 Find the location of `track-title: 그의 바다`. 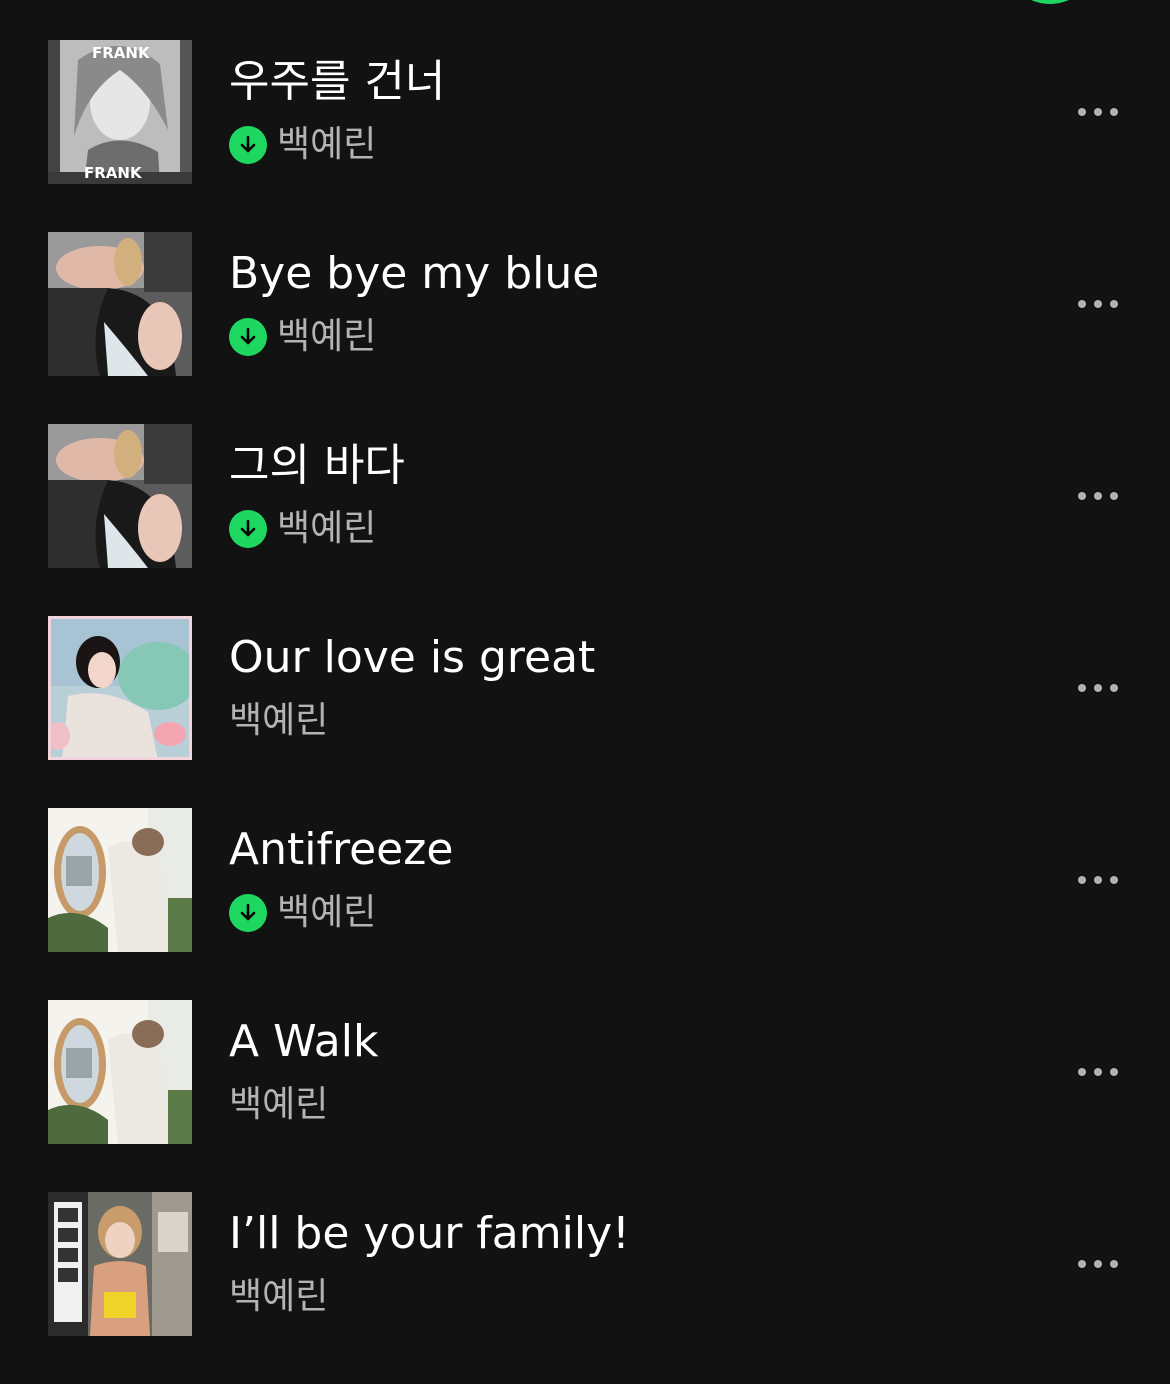

track-title: 그의 바다 is located at coordinates (317, 465).